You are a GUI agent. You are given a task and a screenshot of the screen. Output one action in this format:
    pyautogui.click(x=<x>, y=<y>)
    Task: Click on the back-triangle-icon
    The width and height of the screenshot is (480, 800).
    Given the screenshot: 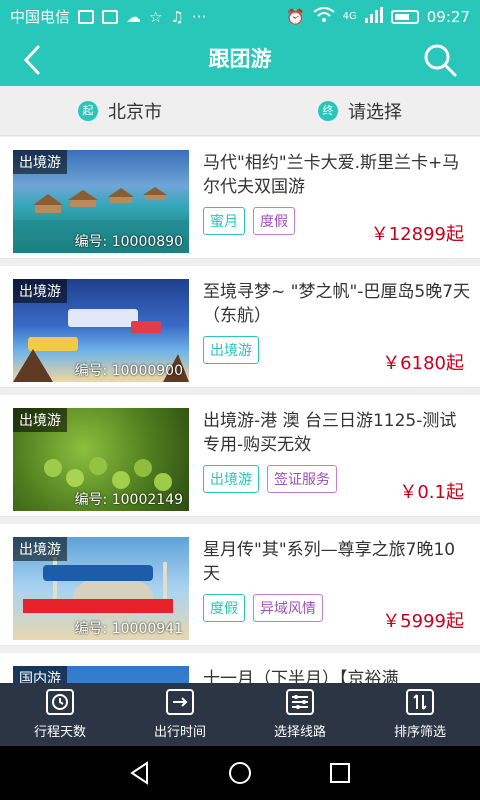 What is the action you would take?
    pyautogui.click(x=140, y=773)
    